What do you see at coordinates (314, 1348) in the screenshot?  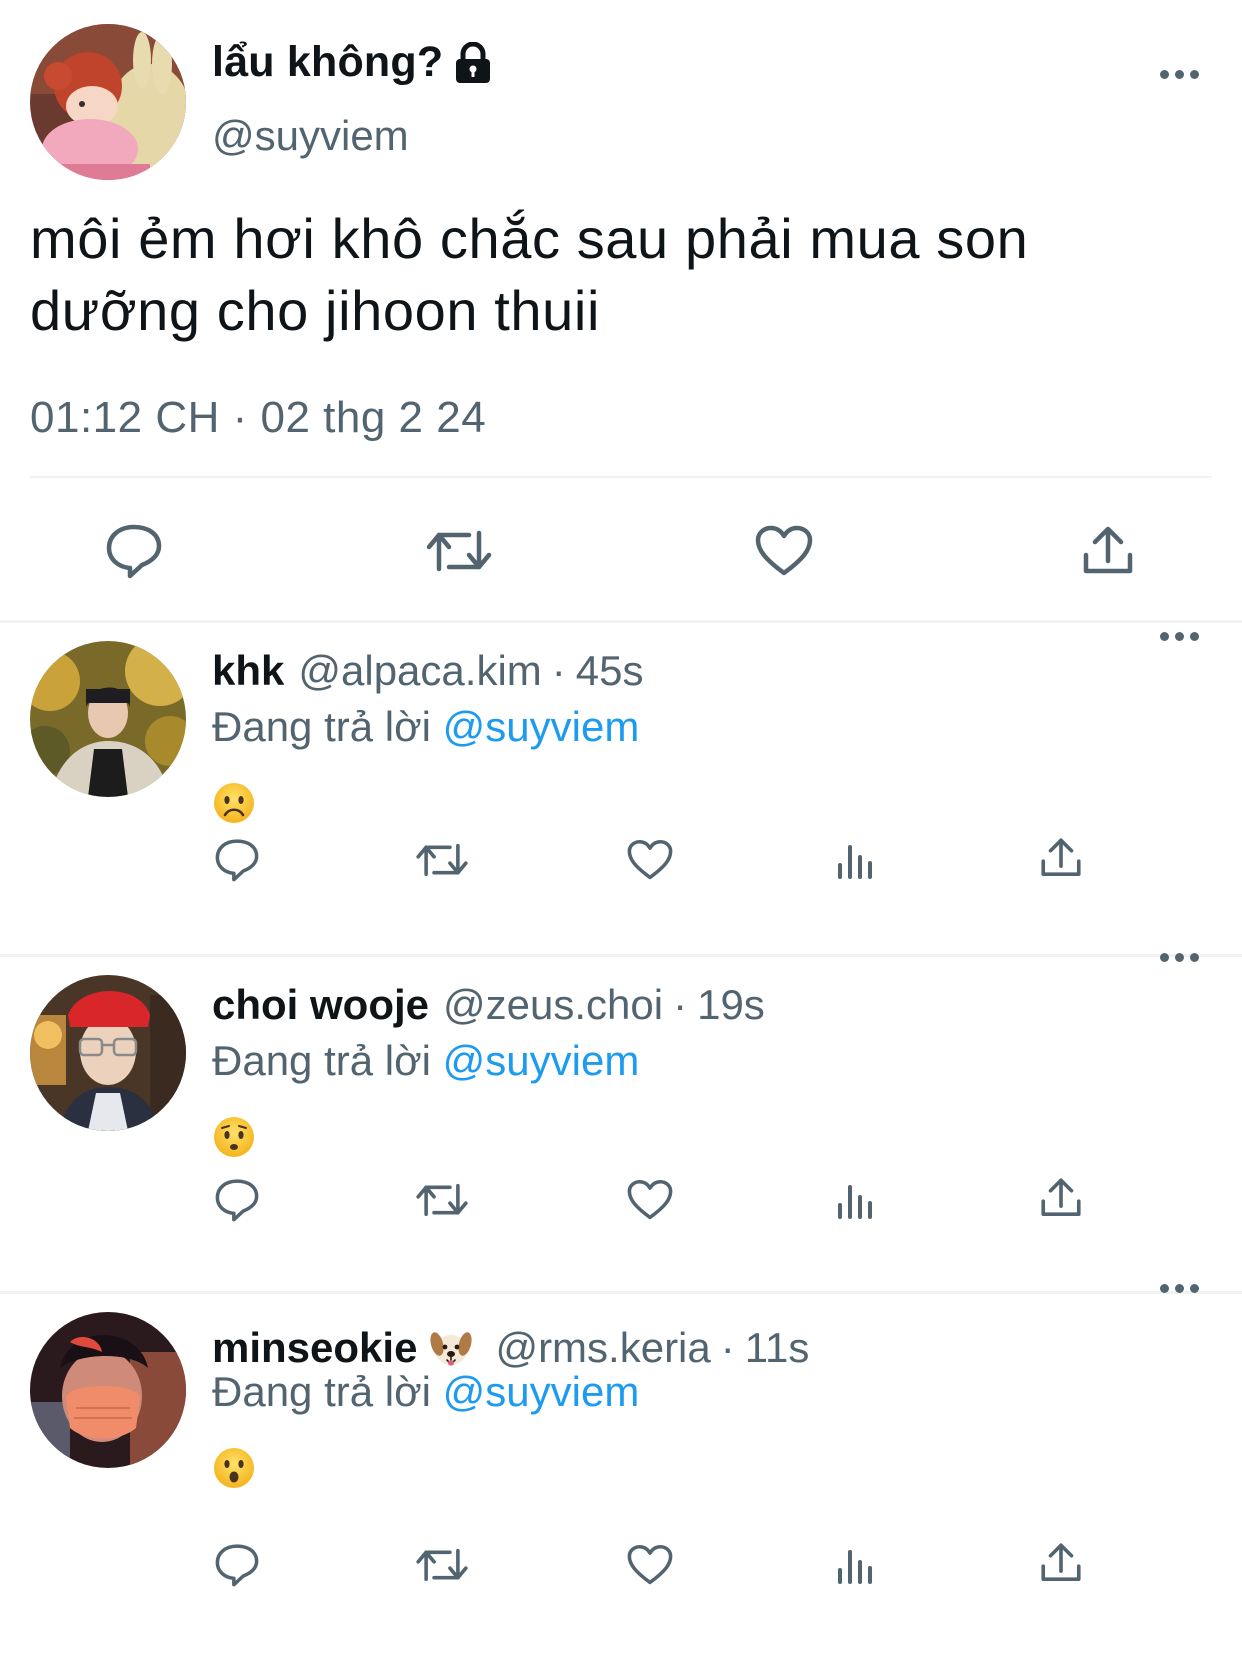 I see `display-name: minseokie` at bounding box center [314, 1348].